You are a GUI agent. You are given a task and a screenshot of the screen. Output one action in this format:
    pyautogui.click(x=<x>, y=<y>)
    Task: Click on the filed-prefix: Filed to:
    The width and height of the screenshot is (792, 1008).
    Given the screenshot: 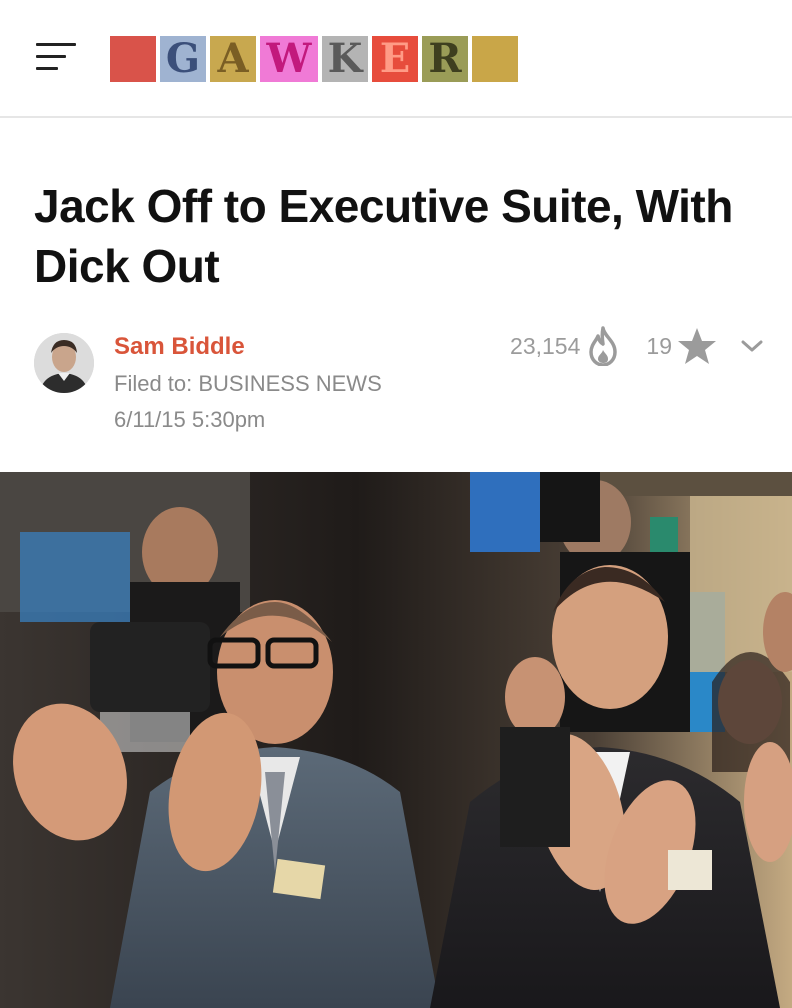 What is the action you would take?
    pyautogui.click(x=156, y=383)
    